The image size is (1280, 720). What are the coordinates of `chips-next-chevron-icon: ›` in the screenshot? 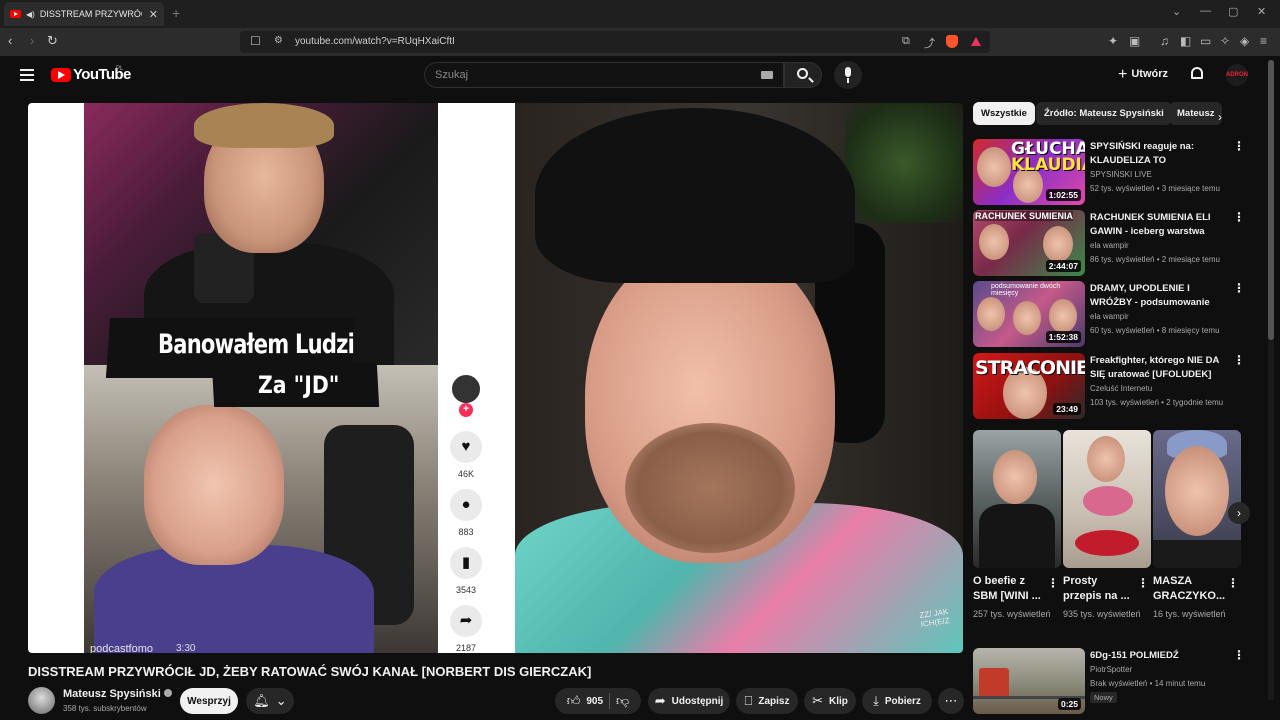 It's located at (1220, 117).